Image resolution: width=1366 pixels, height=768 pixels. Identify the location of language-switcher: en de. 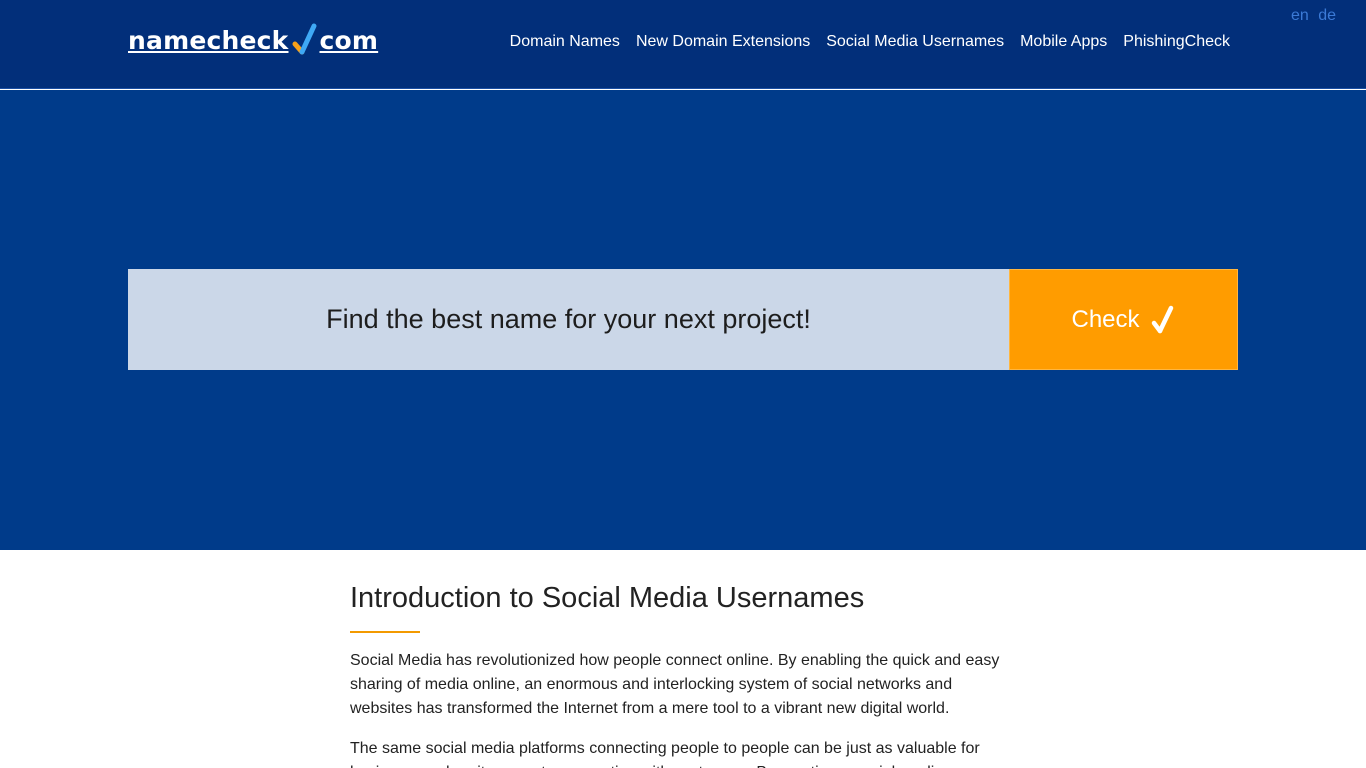
(1311, 16).